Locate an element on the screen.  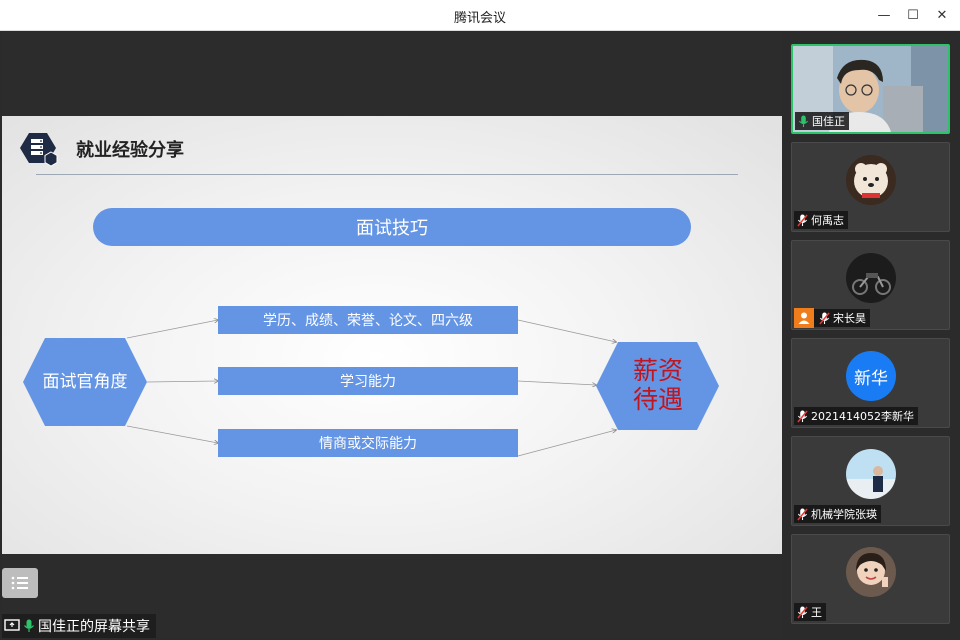
participant-name: 国佳正 is located at coordinates (828, 121).